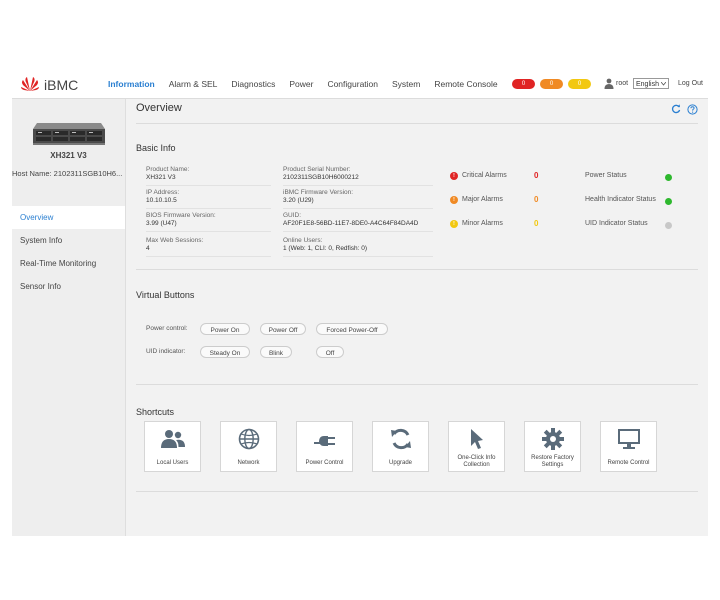 Image resolution: width=720 pixels, height=600 pixels. I want to click on major-alarms-label: Major Alarms, so click(482, 199).